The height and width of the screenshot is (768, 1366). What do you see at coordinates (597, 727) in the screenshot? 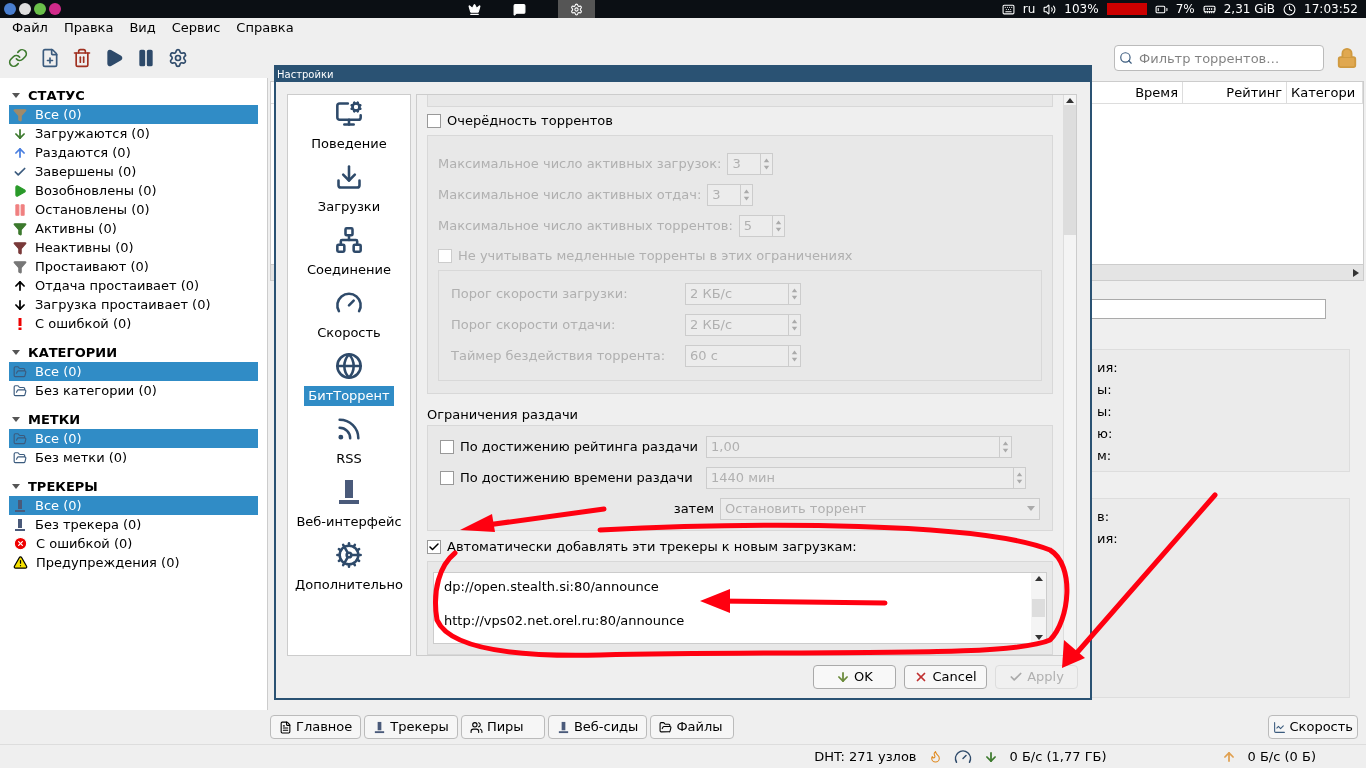
I see `bottom-tab: Веб-сиды` at bounding box center [597, 727].